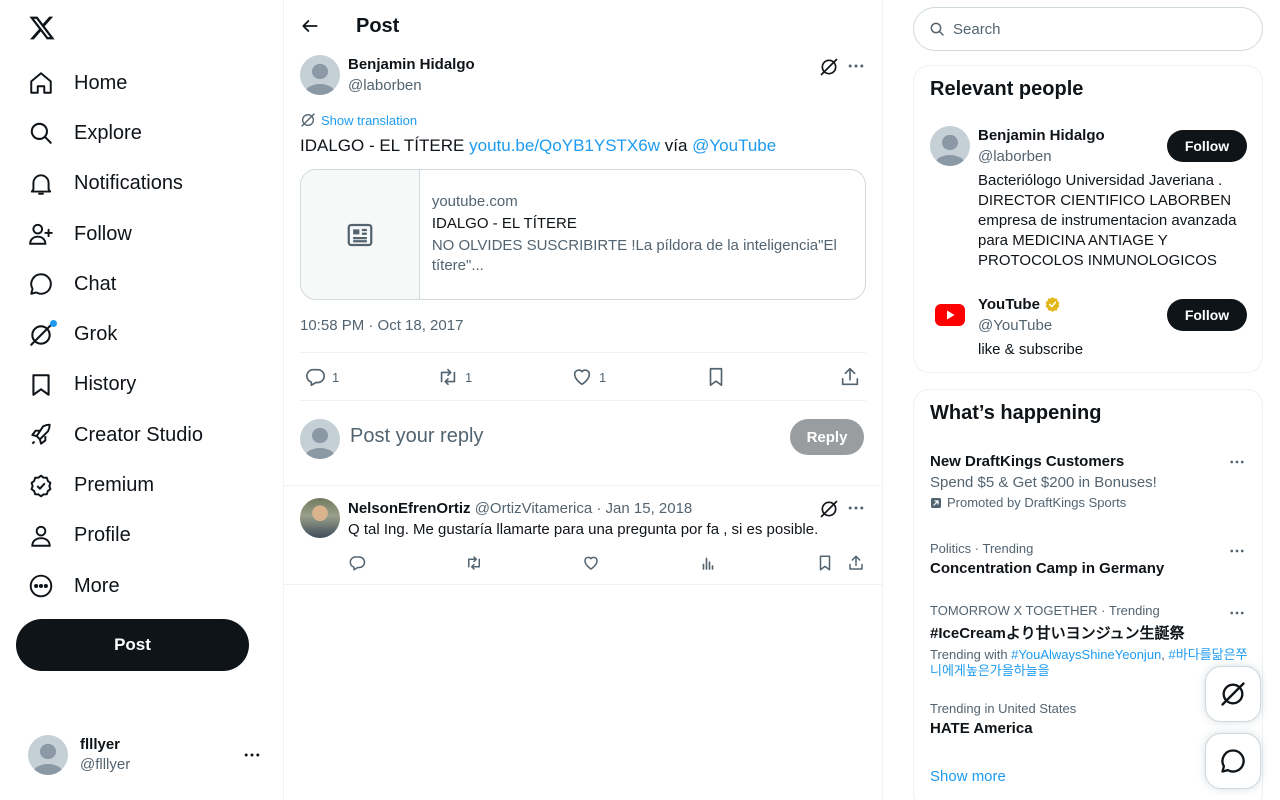 This screenshot has height=800, width=1280. What do you see at coordinates (1233, 694) in the screenshot?
I see `grok-floating-button` at bounding box center [1233, 694].